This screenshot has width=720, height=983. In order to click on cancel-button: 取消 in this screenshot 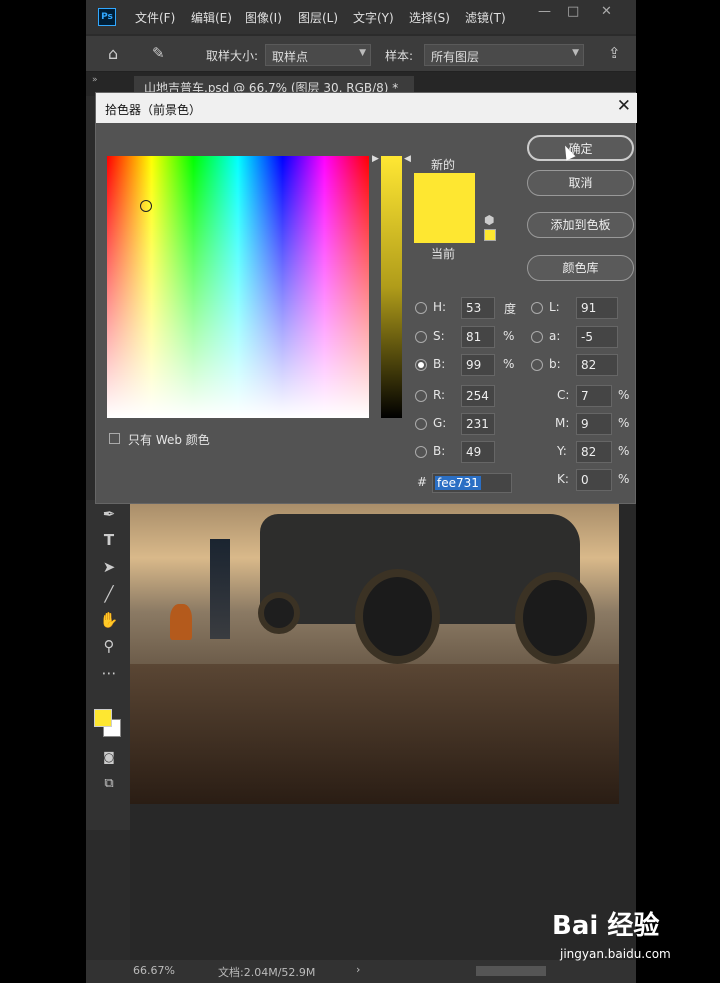, I will do `click(580, 183)`.